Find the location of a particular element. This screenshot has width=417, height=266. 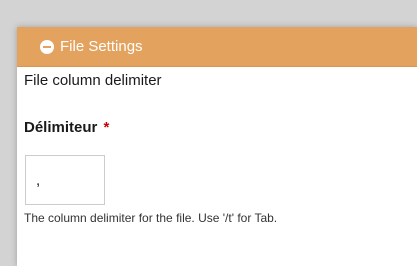

delimiter-input is located at coordinates (65, 180).